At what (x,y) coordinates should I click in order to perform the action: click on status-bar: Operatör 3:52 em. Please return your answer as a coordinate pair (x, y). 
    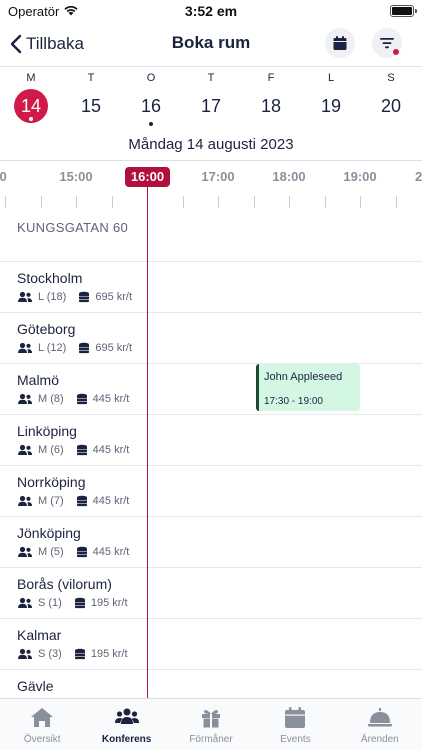
    Looking at the image, I should click on (211, 12).